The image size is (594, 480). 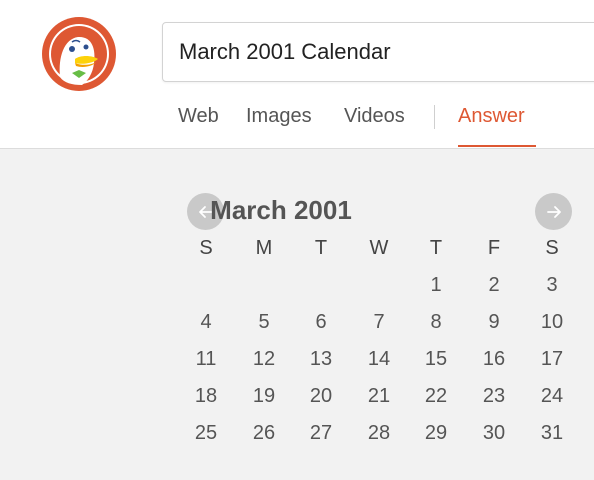 I want to click on calendar-day: 26, so click(x=264, y=433).